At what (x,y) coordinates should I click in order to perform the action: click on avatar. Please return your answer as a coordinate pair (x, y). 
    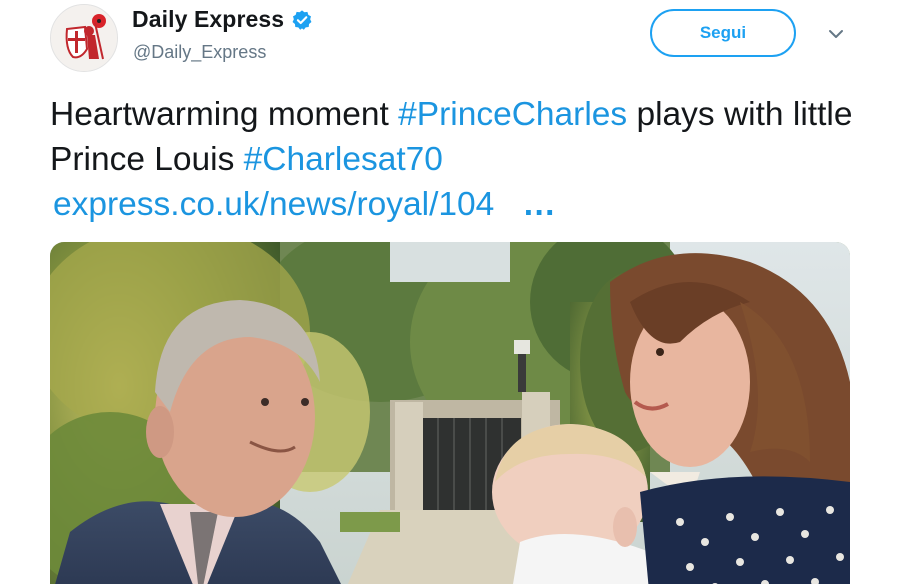
    Looking at the image, I should click on (84, 38).